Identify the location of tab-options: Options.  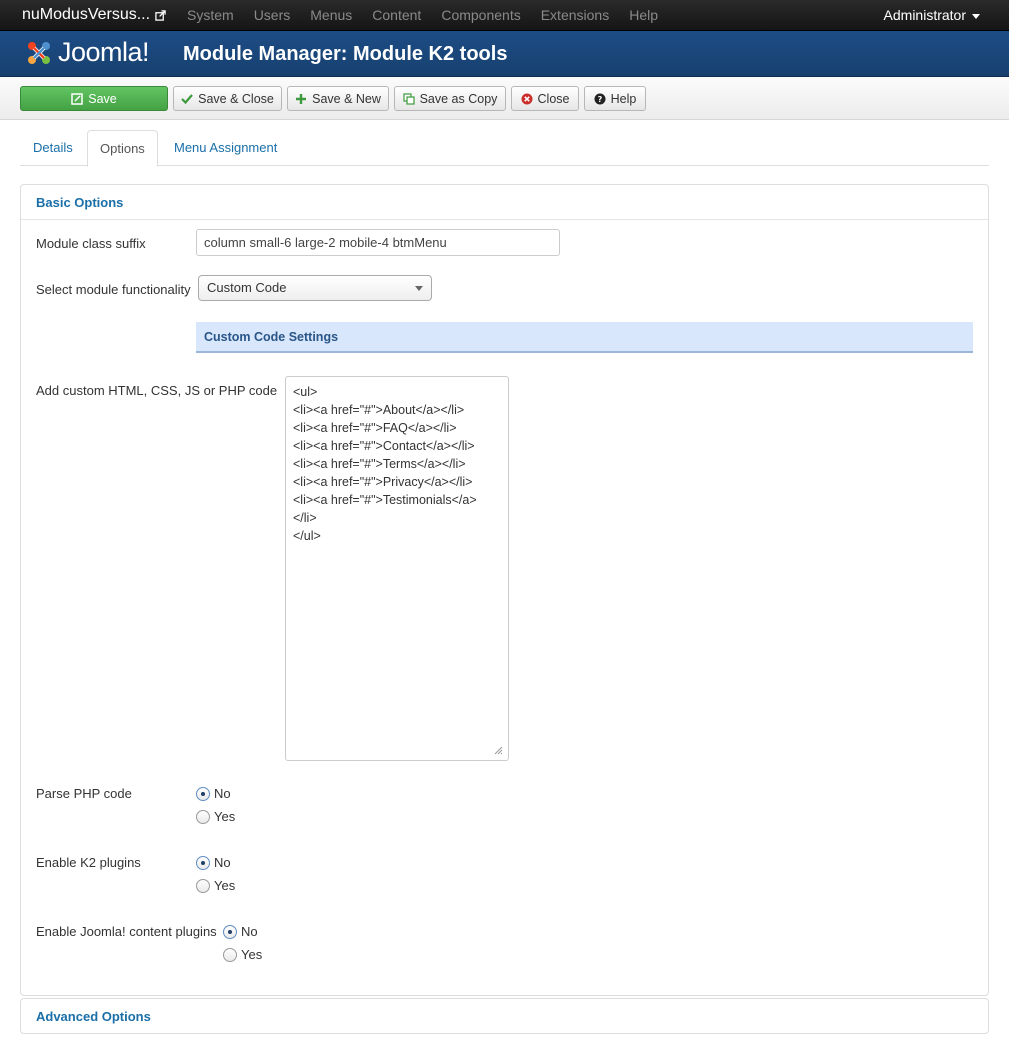
(122, 148).